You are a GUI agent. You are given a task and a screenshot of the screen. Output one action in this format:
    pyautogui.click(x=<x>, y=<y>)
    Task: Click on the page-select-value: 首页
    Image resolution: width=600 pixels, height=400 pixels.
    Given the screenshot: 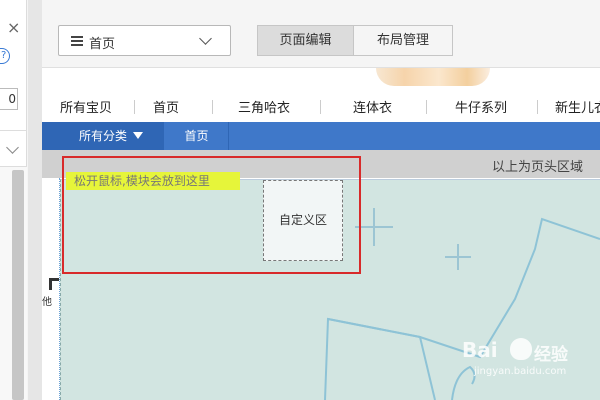 What is the action you would take?
    pyautogui.click(x=102, y=44)
    